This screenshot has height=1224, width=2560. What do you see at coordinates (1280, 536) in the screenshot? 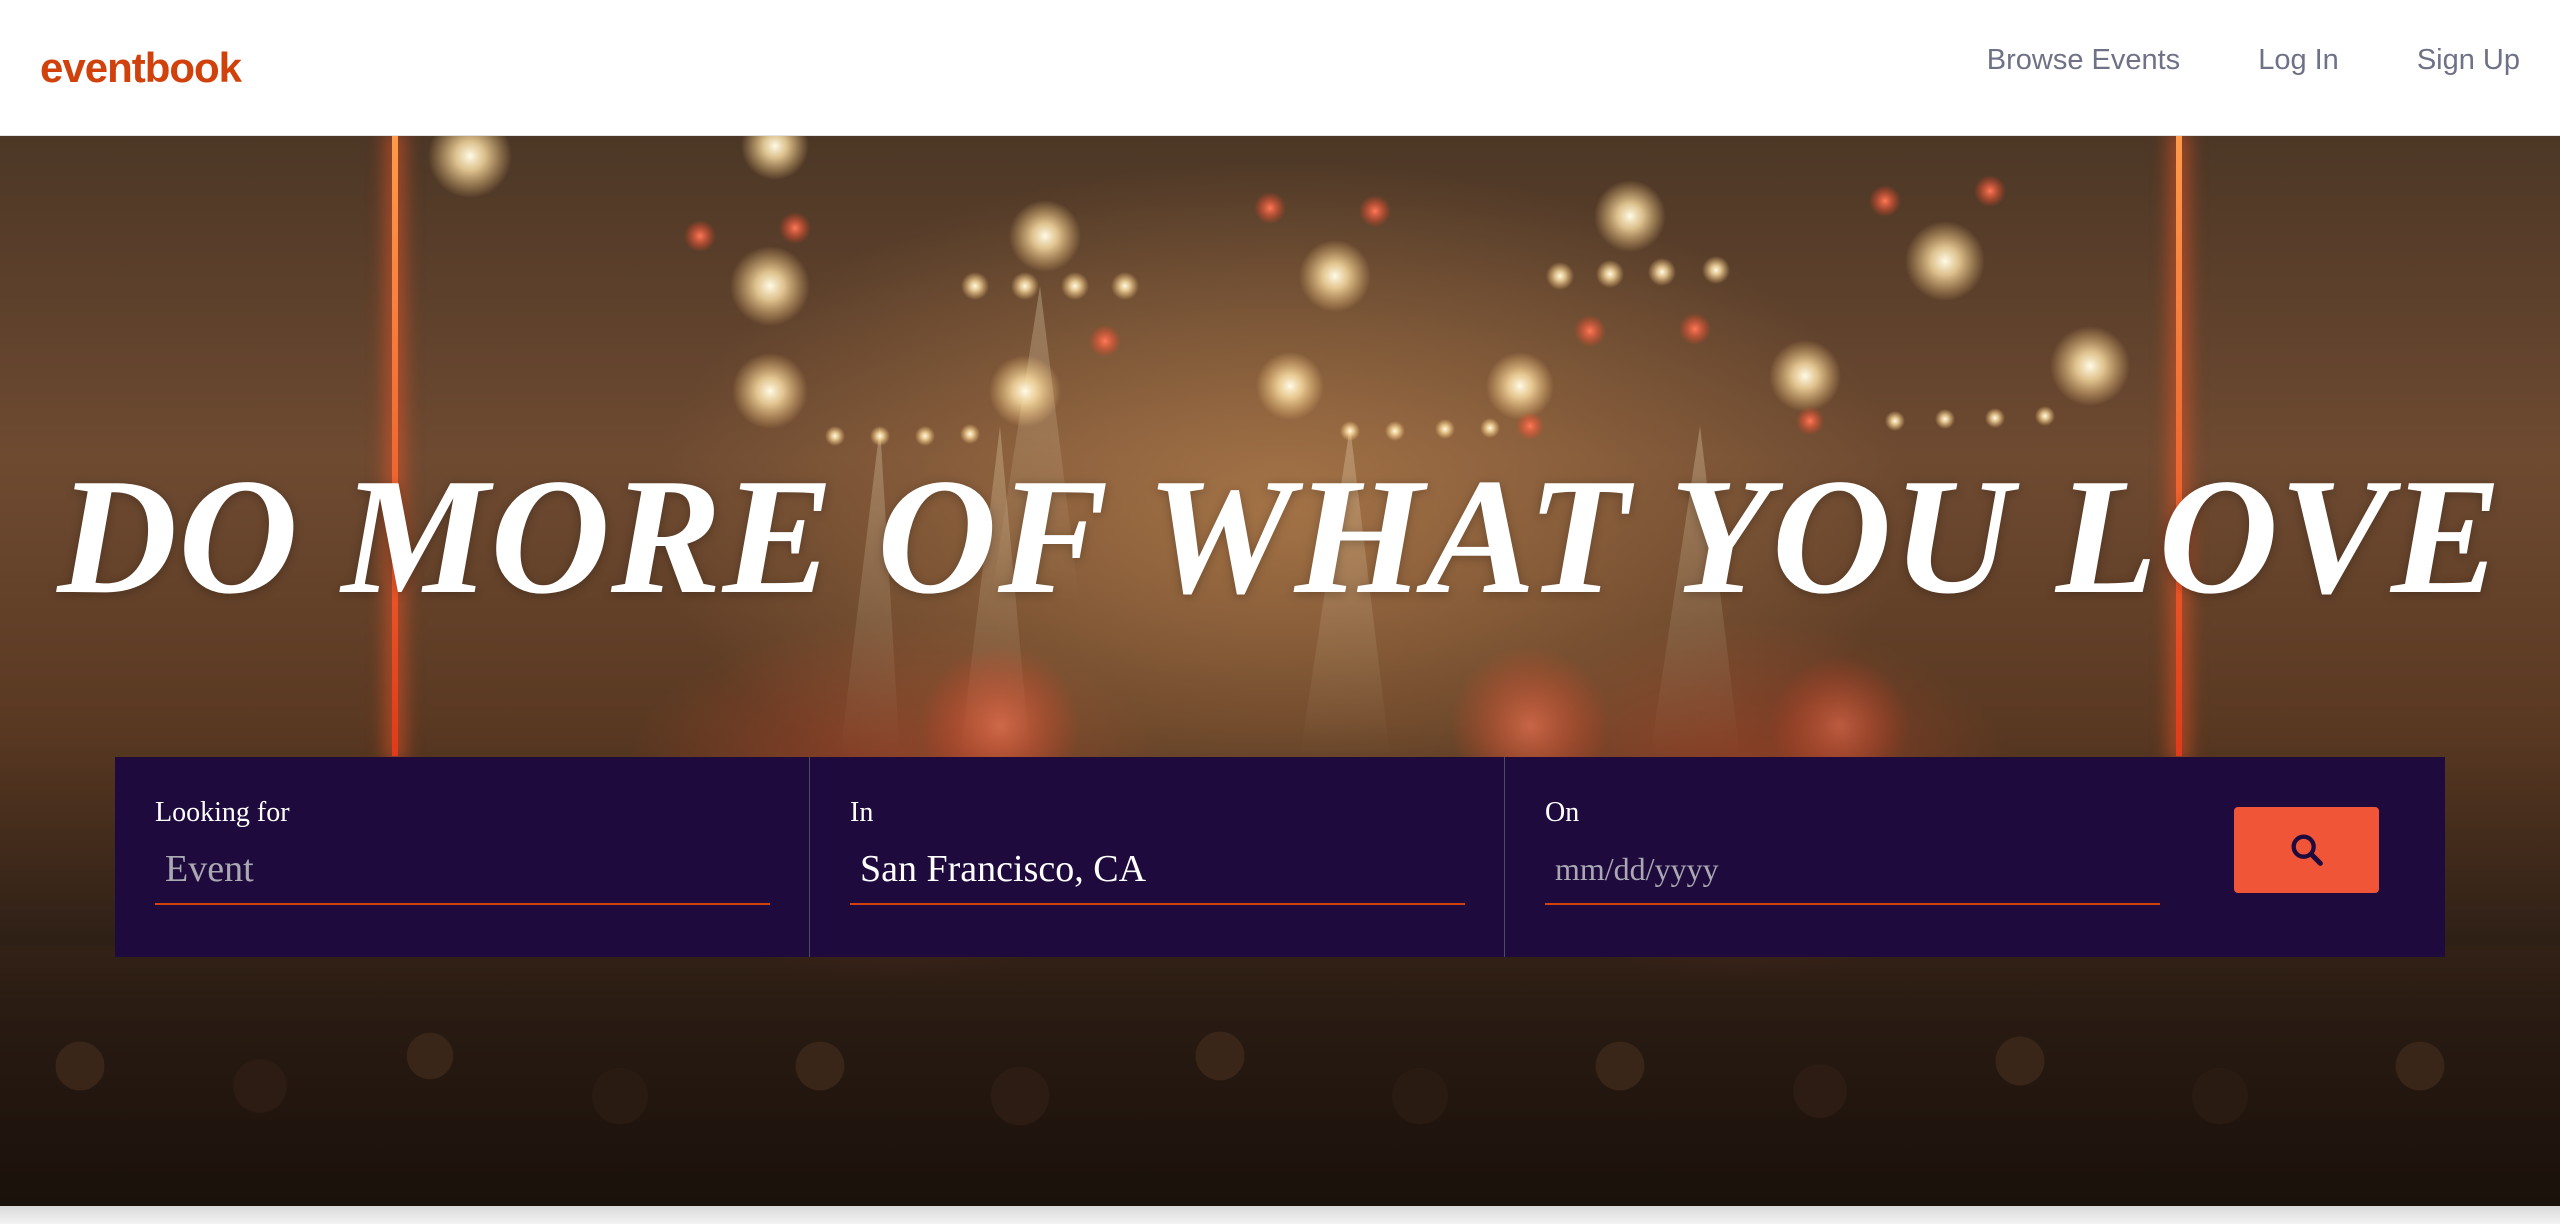
I see `hero-title: DO MORE OF WHAT YOU LOVE` at bounding box center [1280, 536].